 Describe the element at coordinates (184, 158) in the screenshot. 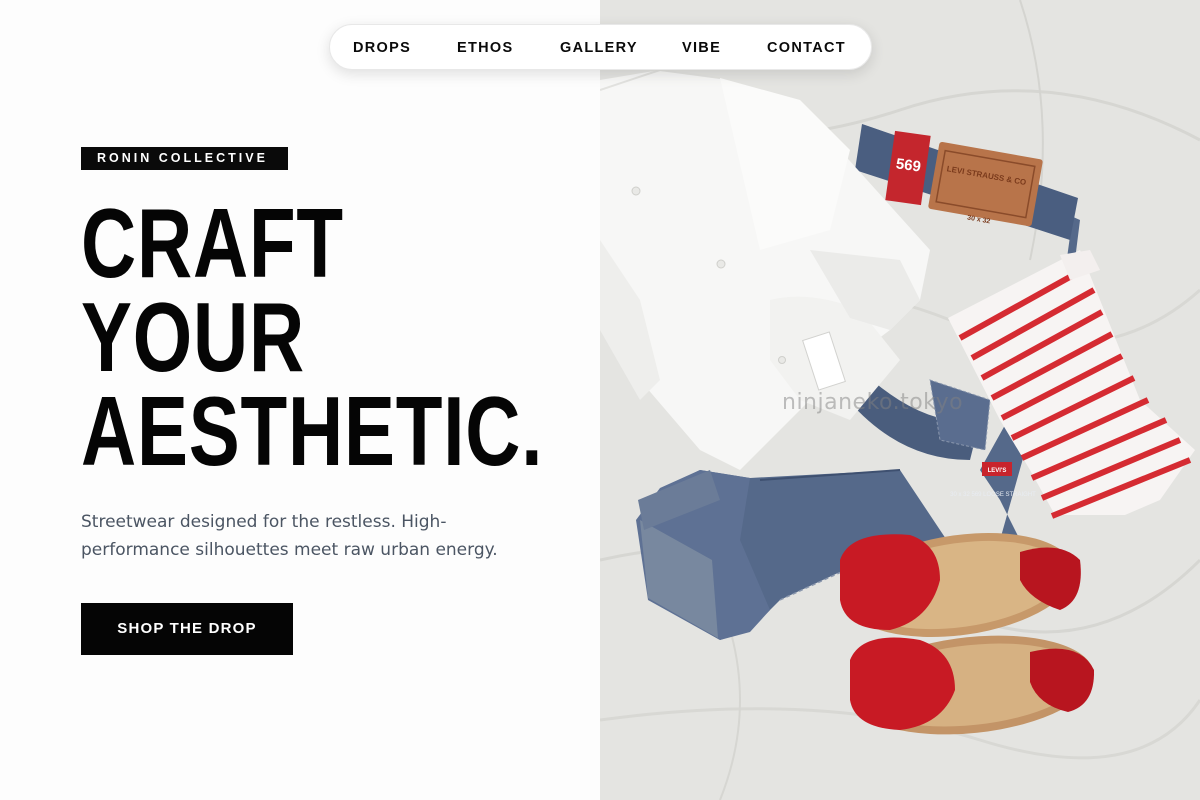

I see `brand-badge: RONIN COLLECTIVE` at that location.